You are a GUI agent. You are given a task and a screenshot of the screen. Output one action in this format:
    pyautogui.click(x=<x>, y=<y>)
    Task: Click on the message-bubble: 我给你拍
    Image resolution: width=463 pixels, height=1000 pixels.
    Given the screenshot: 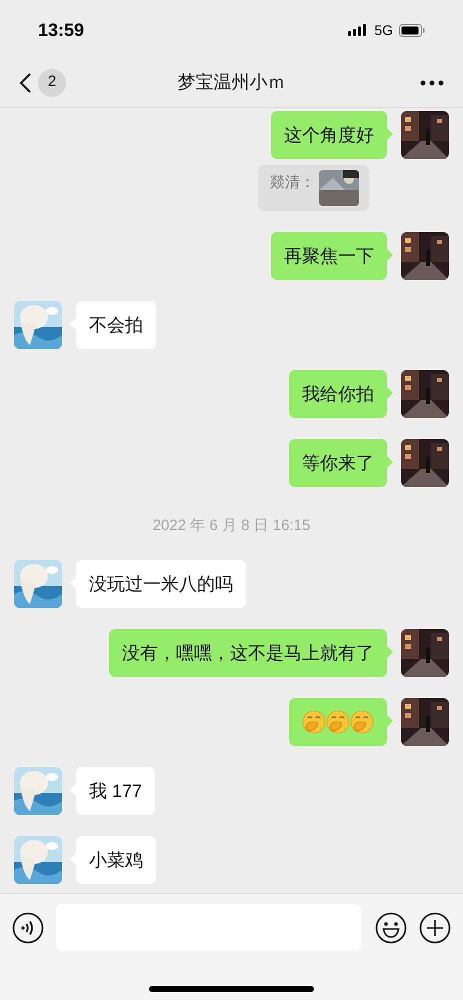 What is the action you would take?
    pyautogui.click(x=338, y=394)
    